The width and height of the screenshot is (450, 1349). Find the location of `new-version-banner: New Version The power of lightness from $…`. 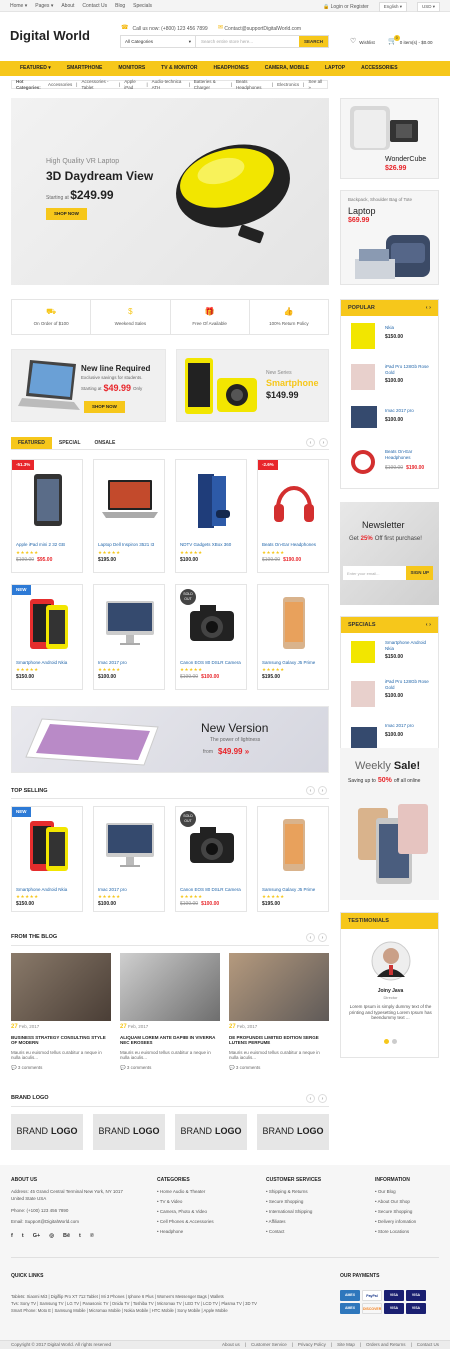

new-version-banner: New Version The power of lightness from $… is located at coordinates (170, 739).